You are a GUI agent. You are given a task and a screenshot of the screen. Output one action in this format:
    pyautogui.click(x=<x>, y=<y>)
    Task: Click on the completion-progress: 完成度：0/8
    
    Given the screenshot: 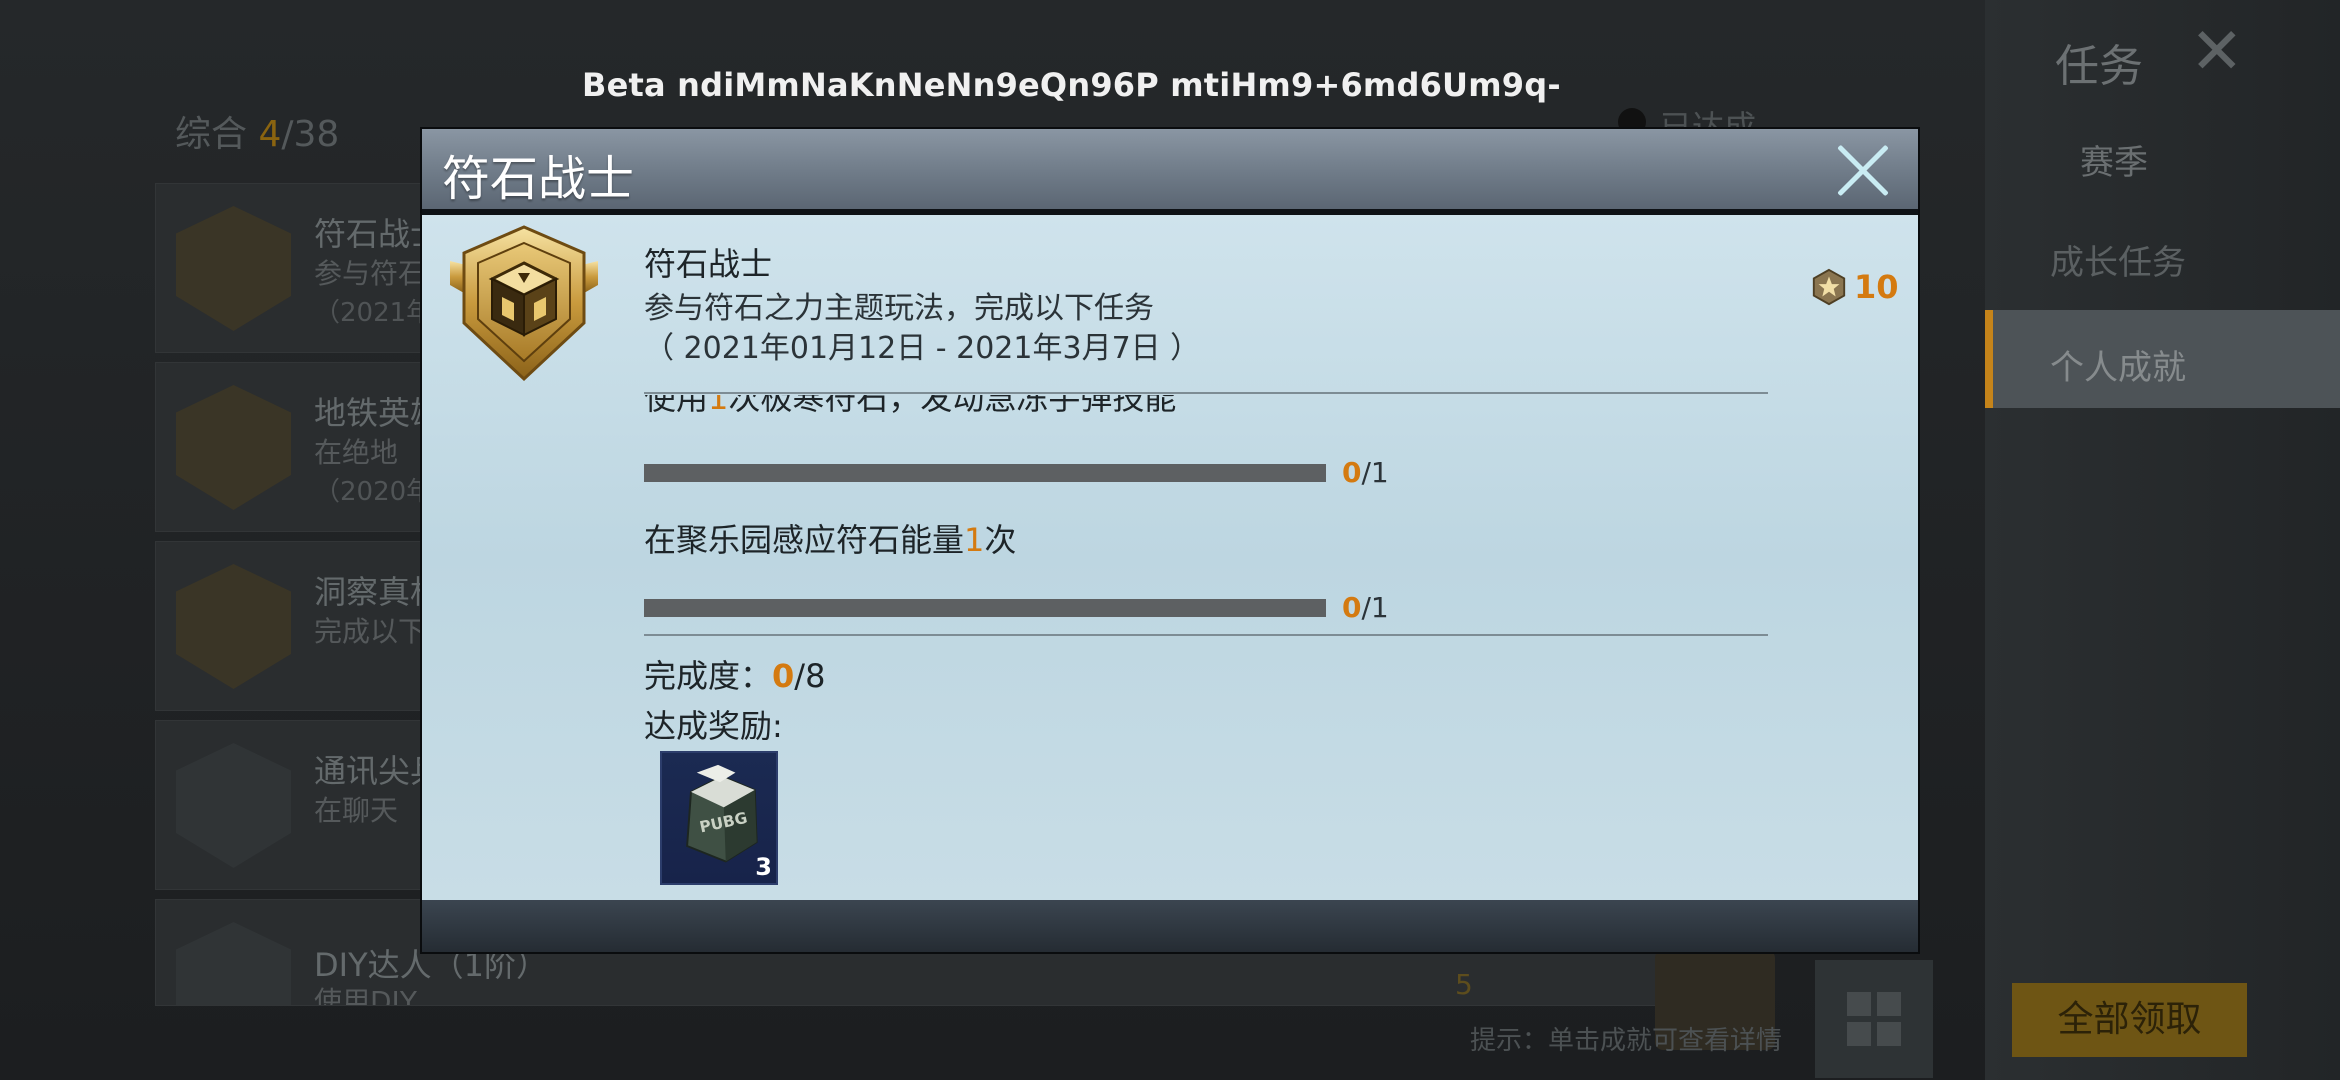 What is the action you would take?
    pyautogui.click(x=734, y=674)
    